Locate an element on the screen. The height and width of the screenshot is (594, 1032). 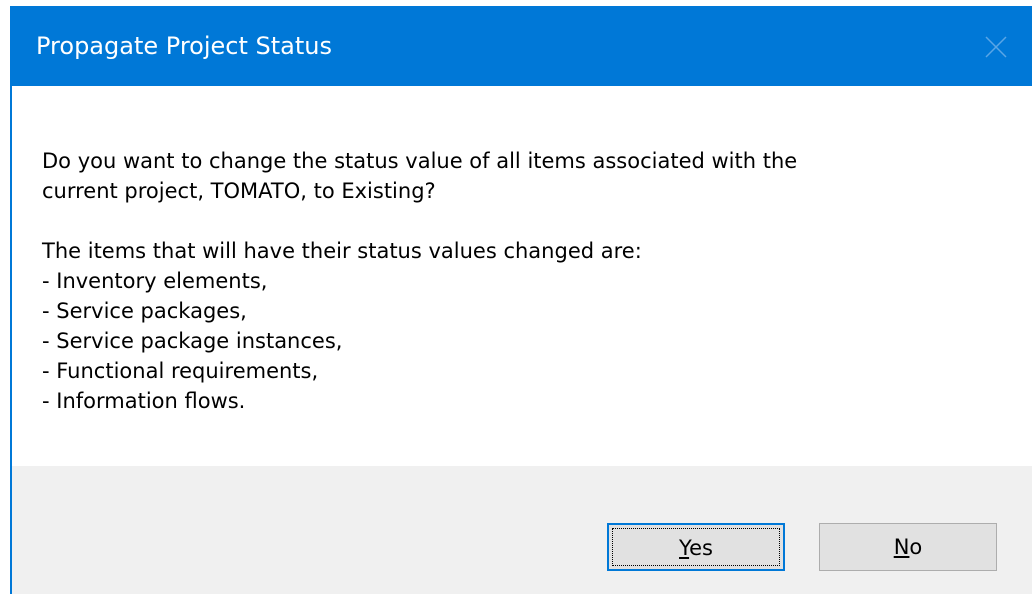
yes-button-label: Yes is located at coordinates (696, 548).